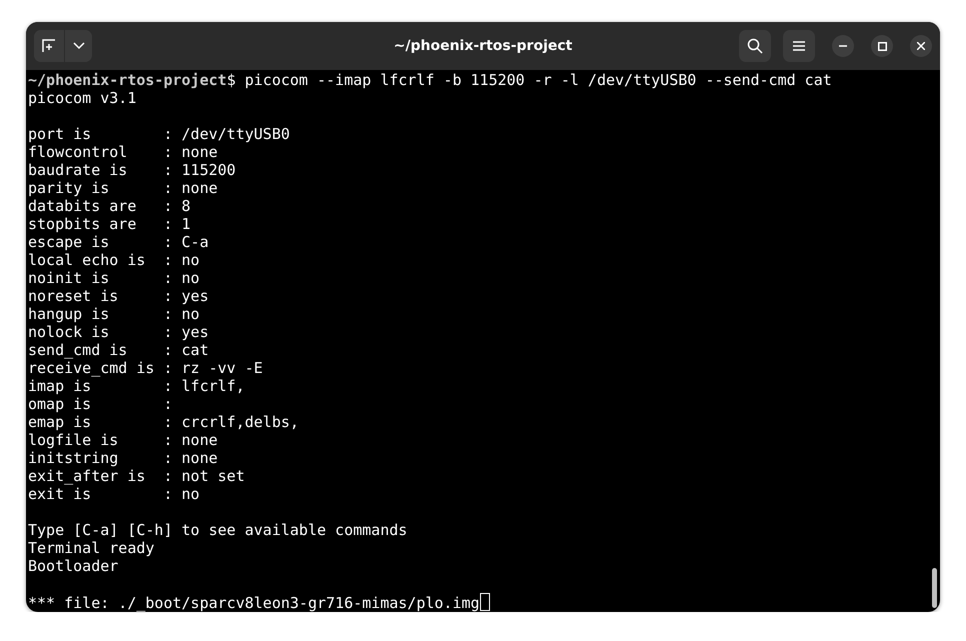 The height and width of the screenshot is (641, 966). Describe the element at coordinates (123, 458) in the screenshot. I see `terminal-line: initstring : none` at that location.